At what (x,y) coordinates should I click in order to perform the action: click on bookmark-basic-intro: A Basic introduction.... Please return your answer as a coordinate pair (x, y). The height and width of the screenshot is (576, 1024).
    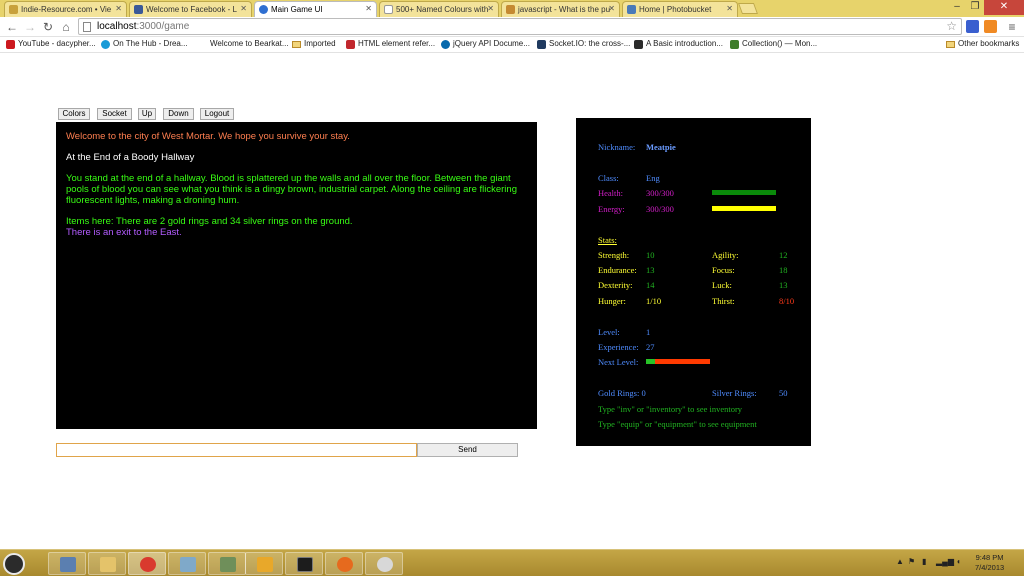
    Looking at the image, I should click on (678, 44).